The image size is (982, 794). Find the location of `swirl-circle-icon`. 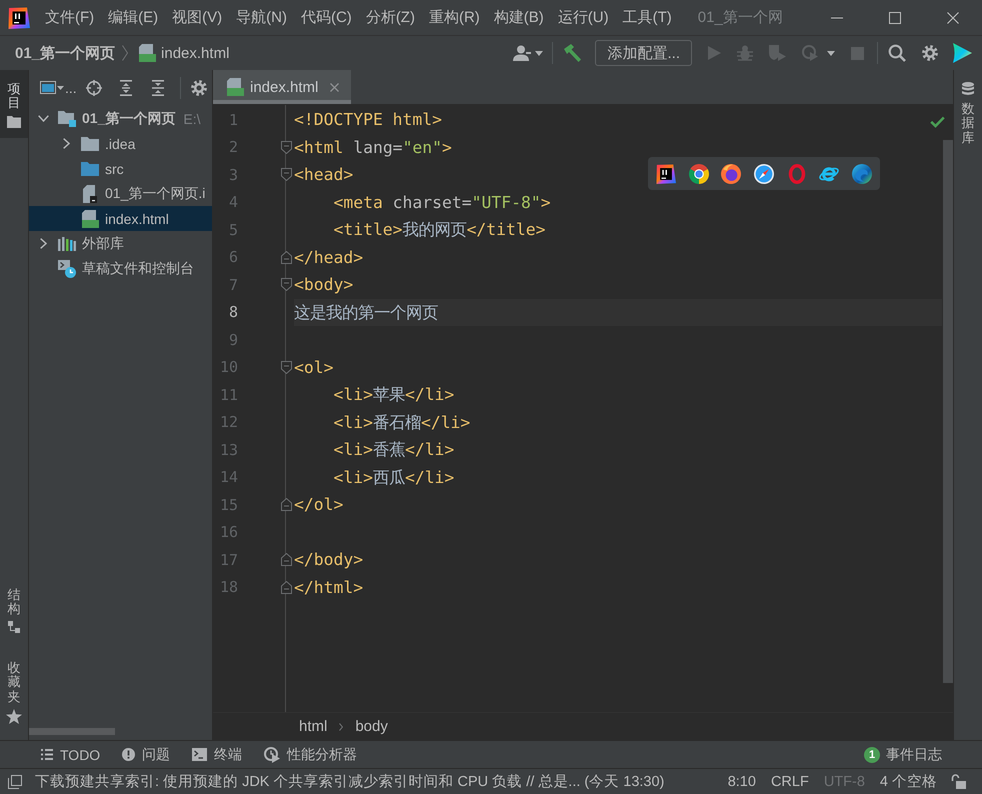

swirl-circle-icon is located at coordinates (862, 174).